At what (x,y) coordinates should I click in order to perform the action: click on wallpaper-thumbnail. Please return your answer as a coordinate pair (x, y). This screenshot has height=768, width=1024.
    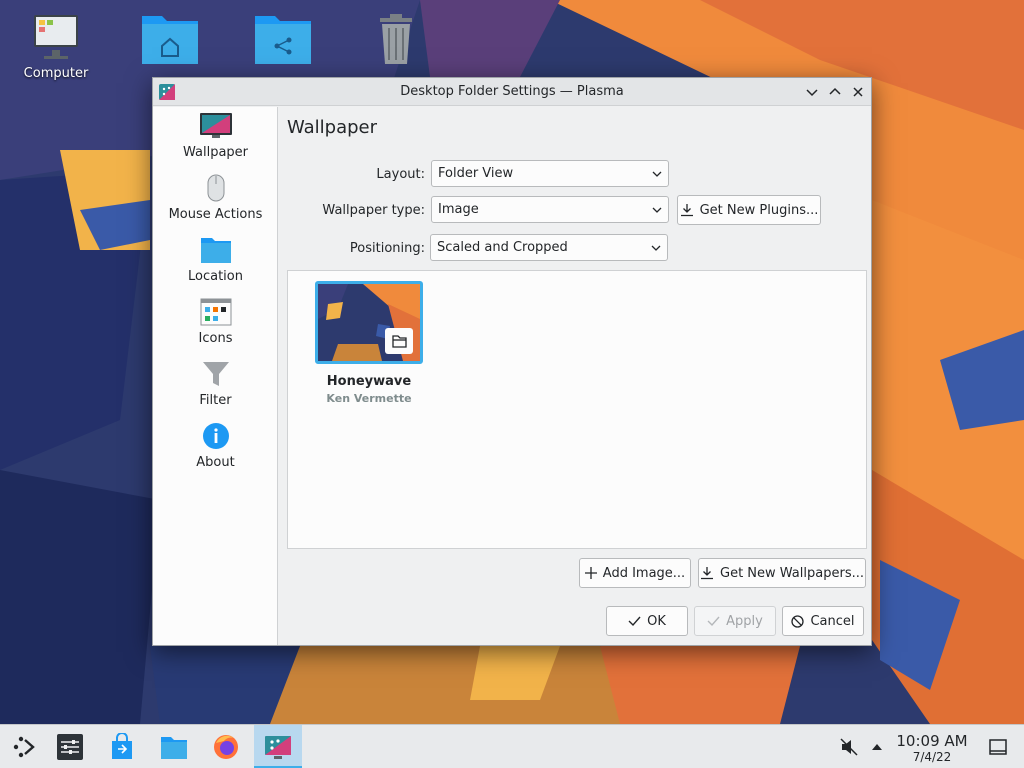
    Looking at the image, I should click on (369, 322).